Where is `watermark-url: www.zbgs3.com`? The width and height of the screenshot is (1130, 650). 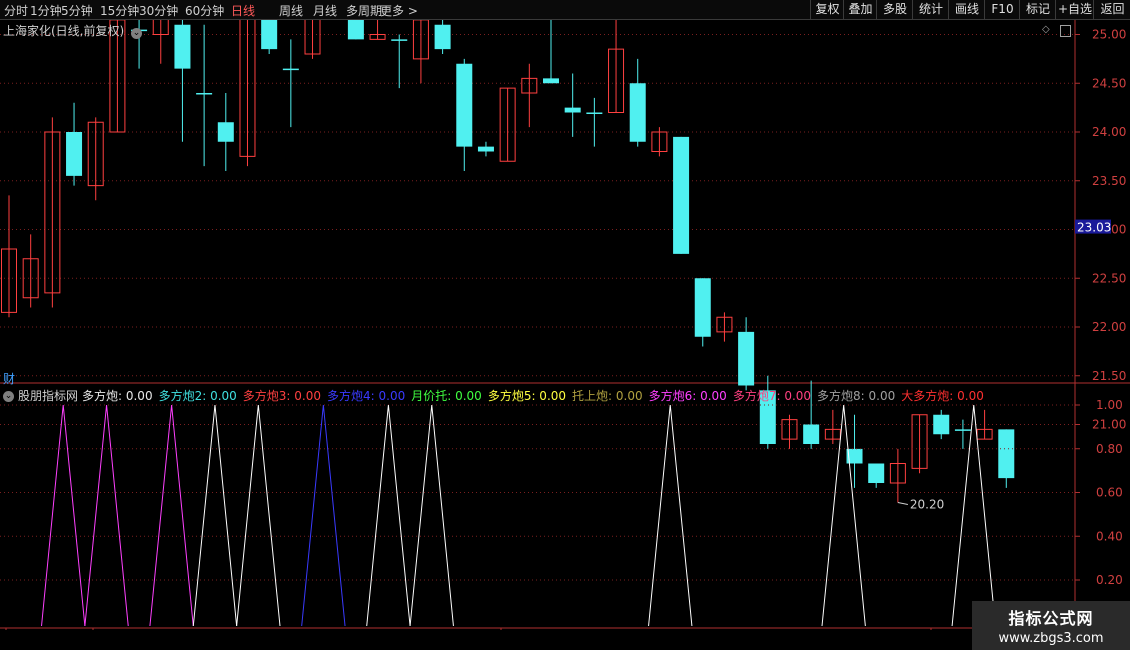 watermark-url: www.zbgs3.com is located at coordinates (1051, 638).